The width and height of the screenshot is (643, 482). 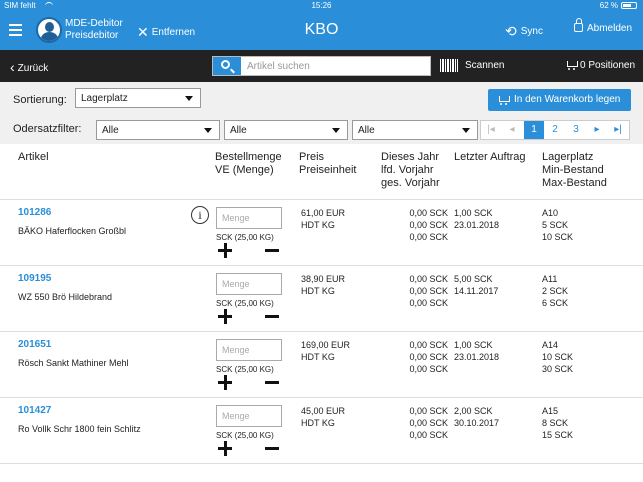 What do you see at coordinates (550, 411) in the screenshot?
I see `storage-location: A15` at bounding box center [550, 411].